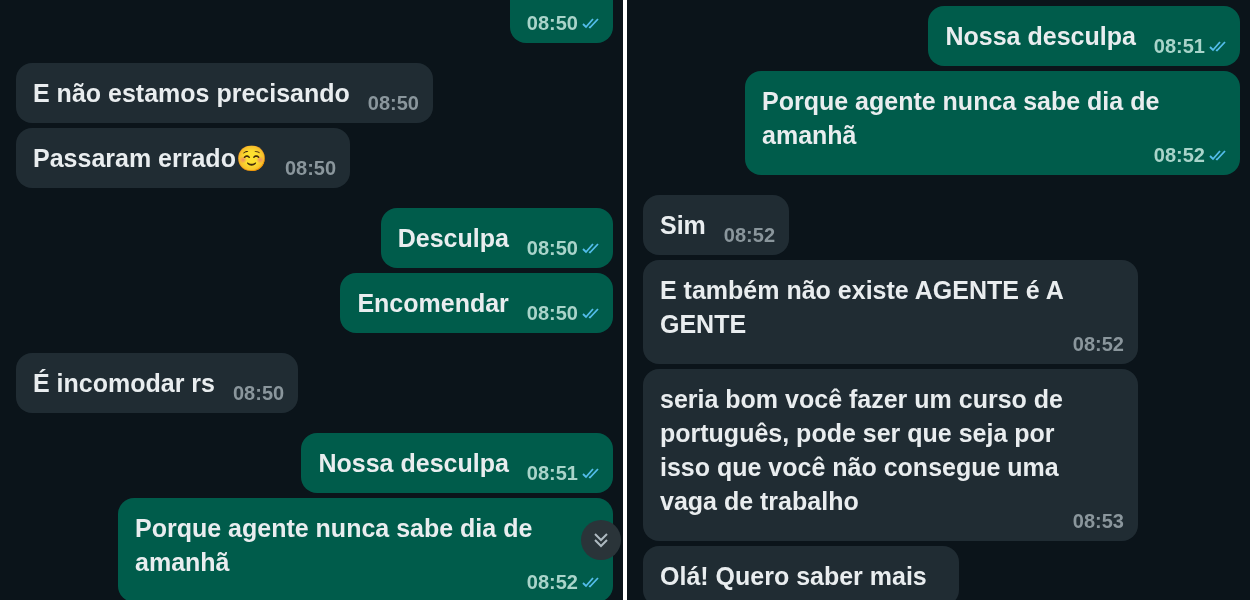  Describe the element at coordinates (862, 307) in the screenshot. I see `message-text: E também não existe AGENTE é A GENTE` at that location.